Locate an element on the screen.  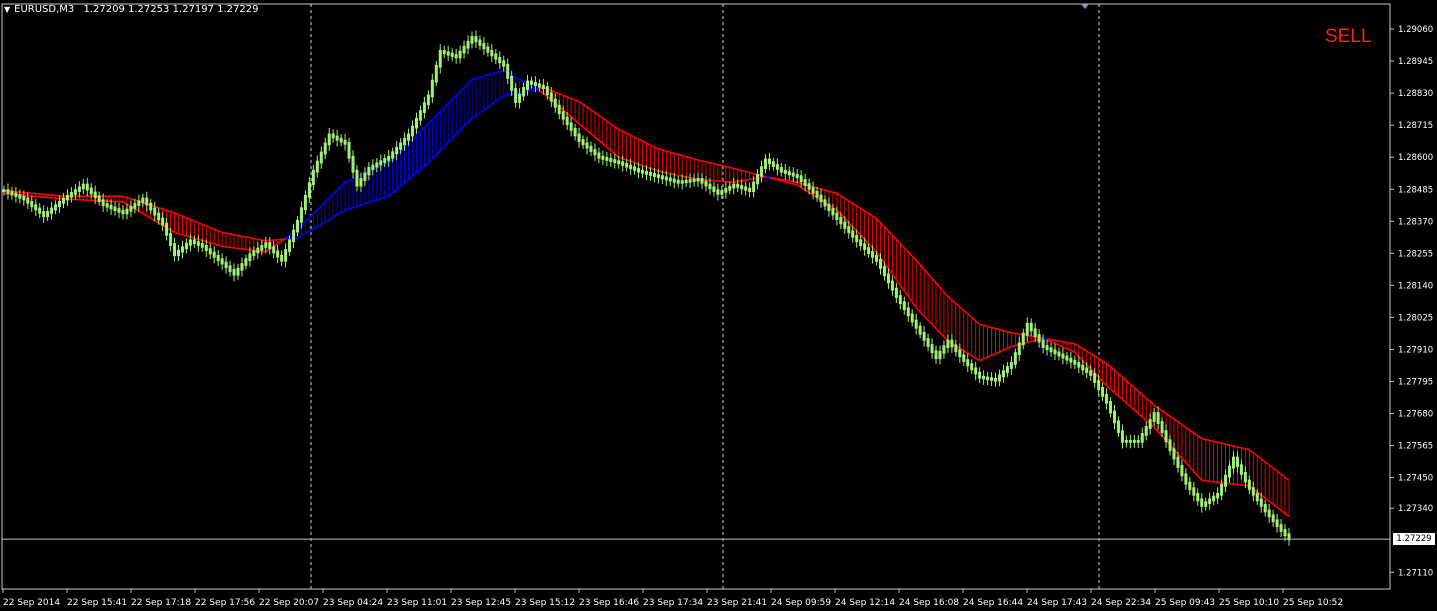
x-axis-tick-label: 24 Sep 17:43 is located at coordinates (1057, 603).